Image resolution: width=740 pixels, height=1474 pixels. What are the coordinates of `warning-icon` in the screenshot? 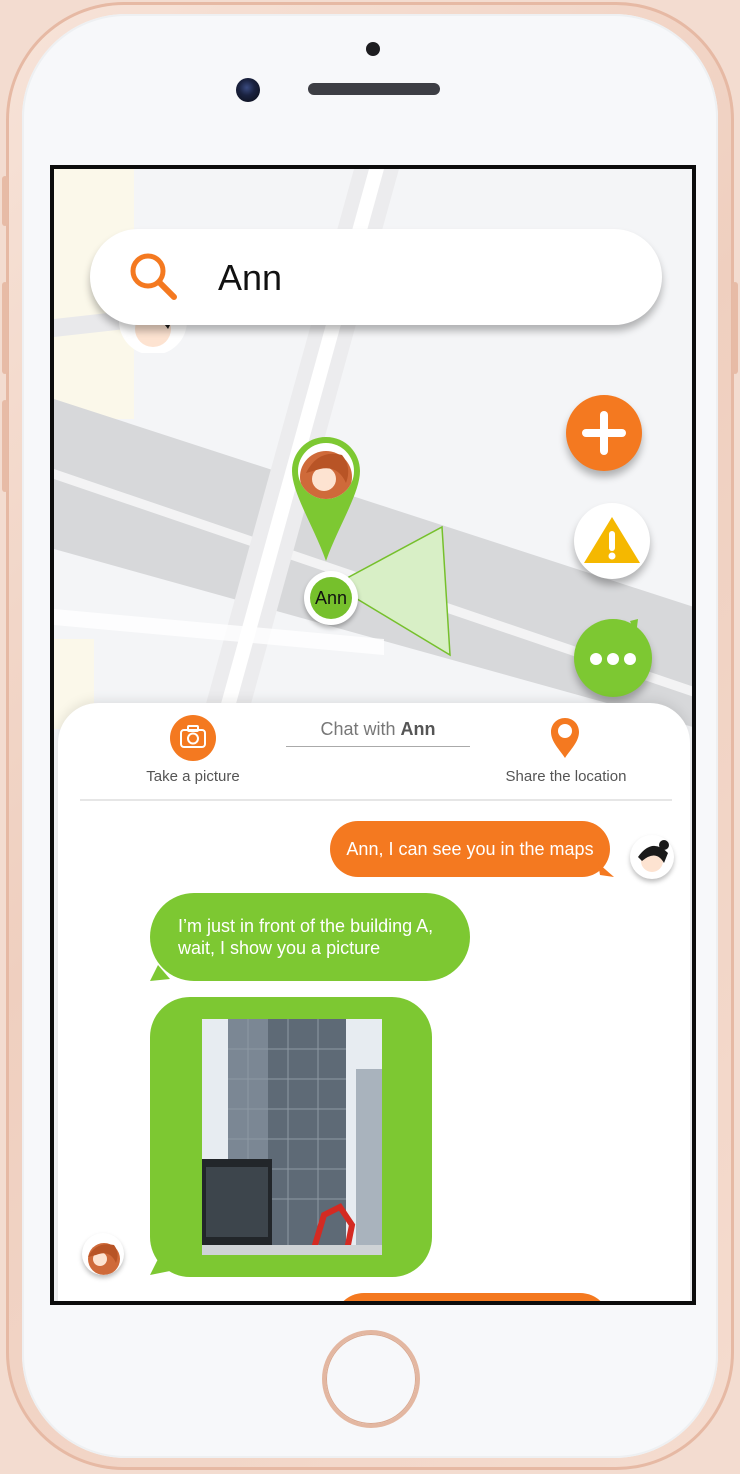 It's located at (612, 540).